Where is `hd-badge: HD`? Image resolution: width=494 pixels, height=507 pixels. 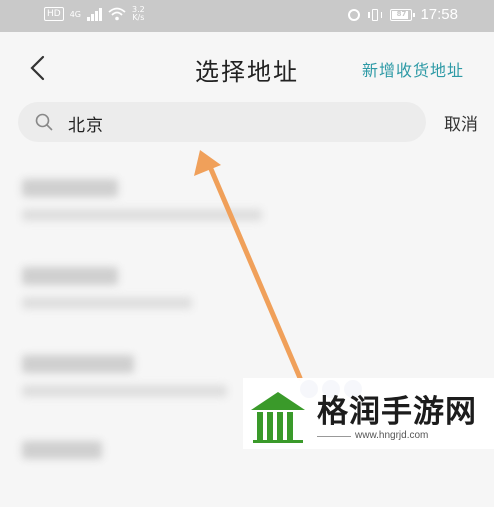
hd-badge: HD is located at coordinates (54, 14).